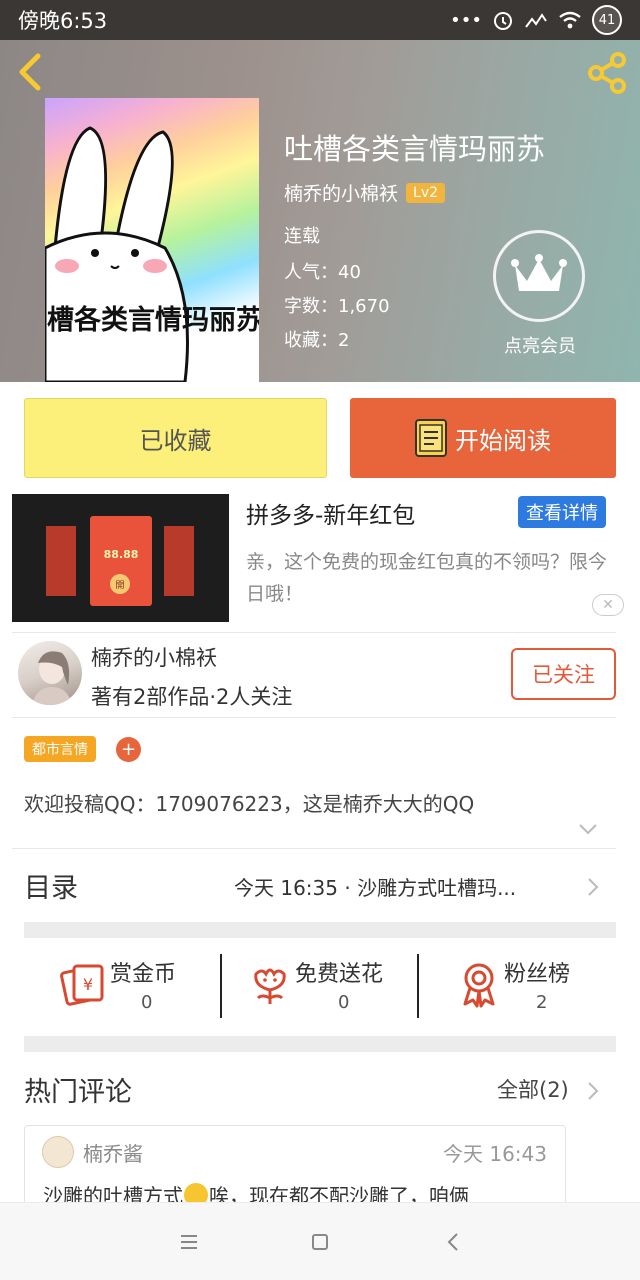 The image size is (640, 1280). What do you see at coordinates (82, 985) in the screenshot?
I see `red-envelope-icon: ¥` at bounding box center [82, 985].